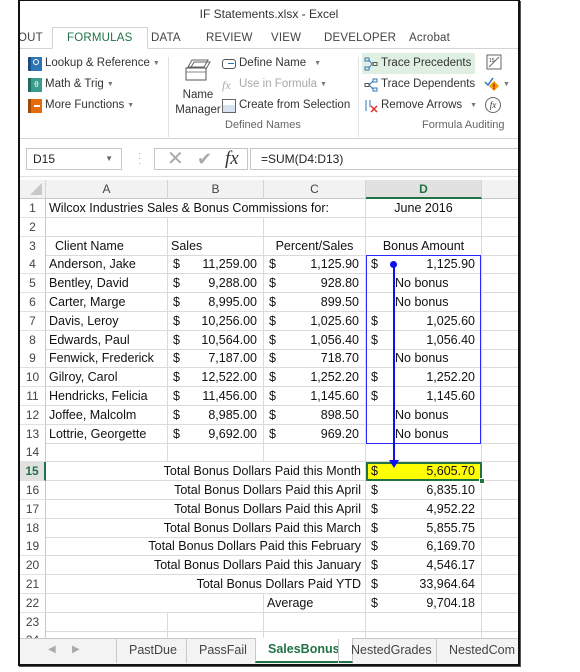 This screenshot has width=580, height=672. I want to click on cancel-icon: ✕, so click(175, 159).